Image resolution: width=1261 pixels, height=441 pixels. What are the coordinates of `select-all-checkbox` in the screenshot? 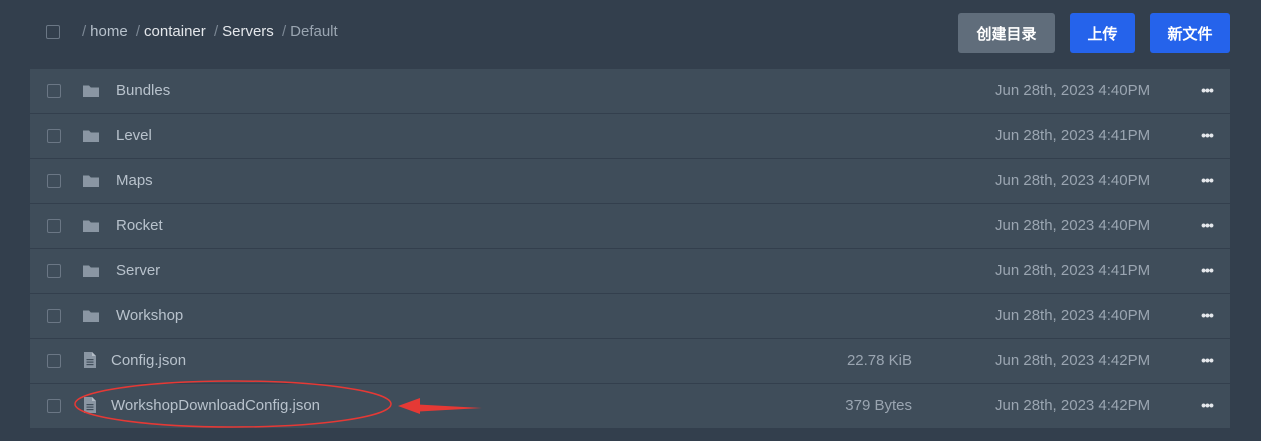 It's located at (53, 32).